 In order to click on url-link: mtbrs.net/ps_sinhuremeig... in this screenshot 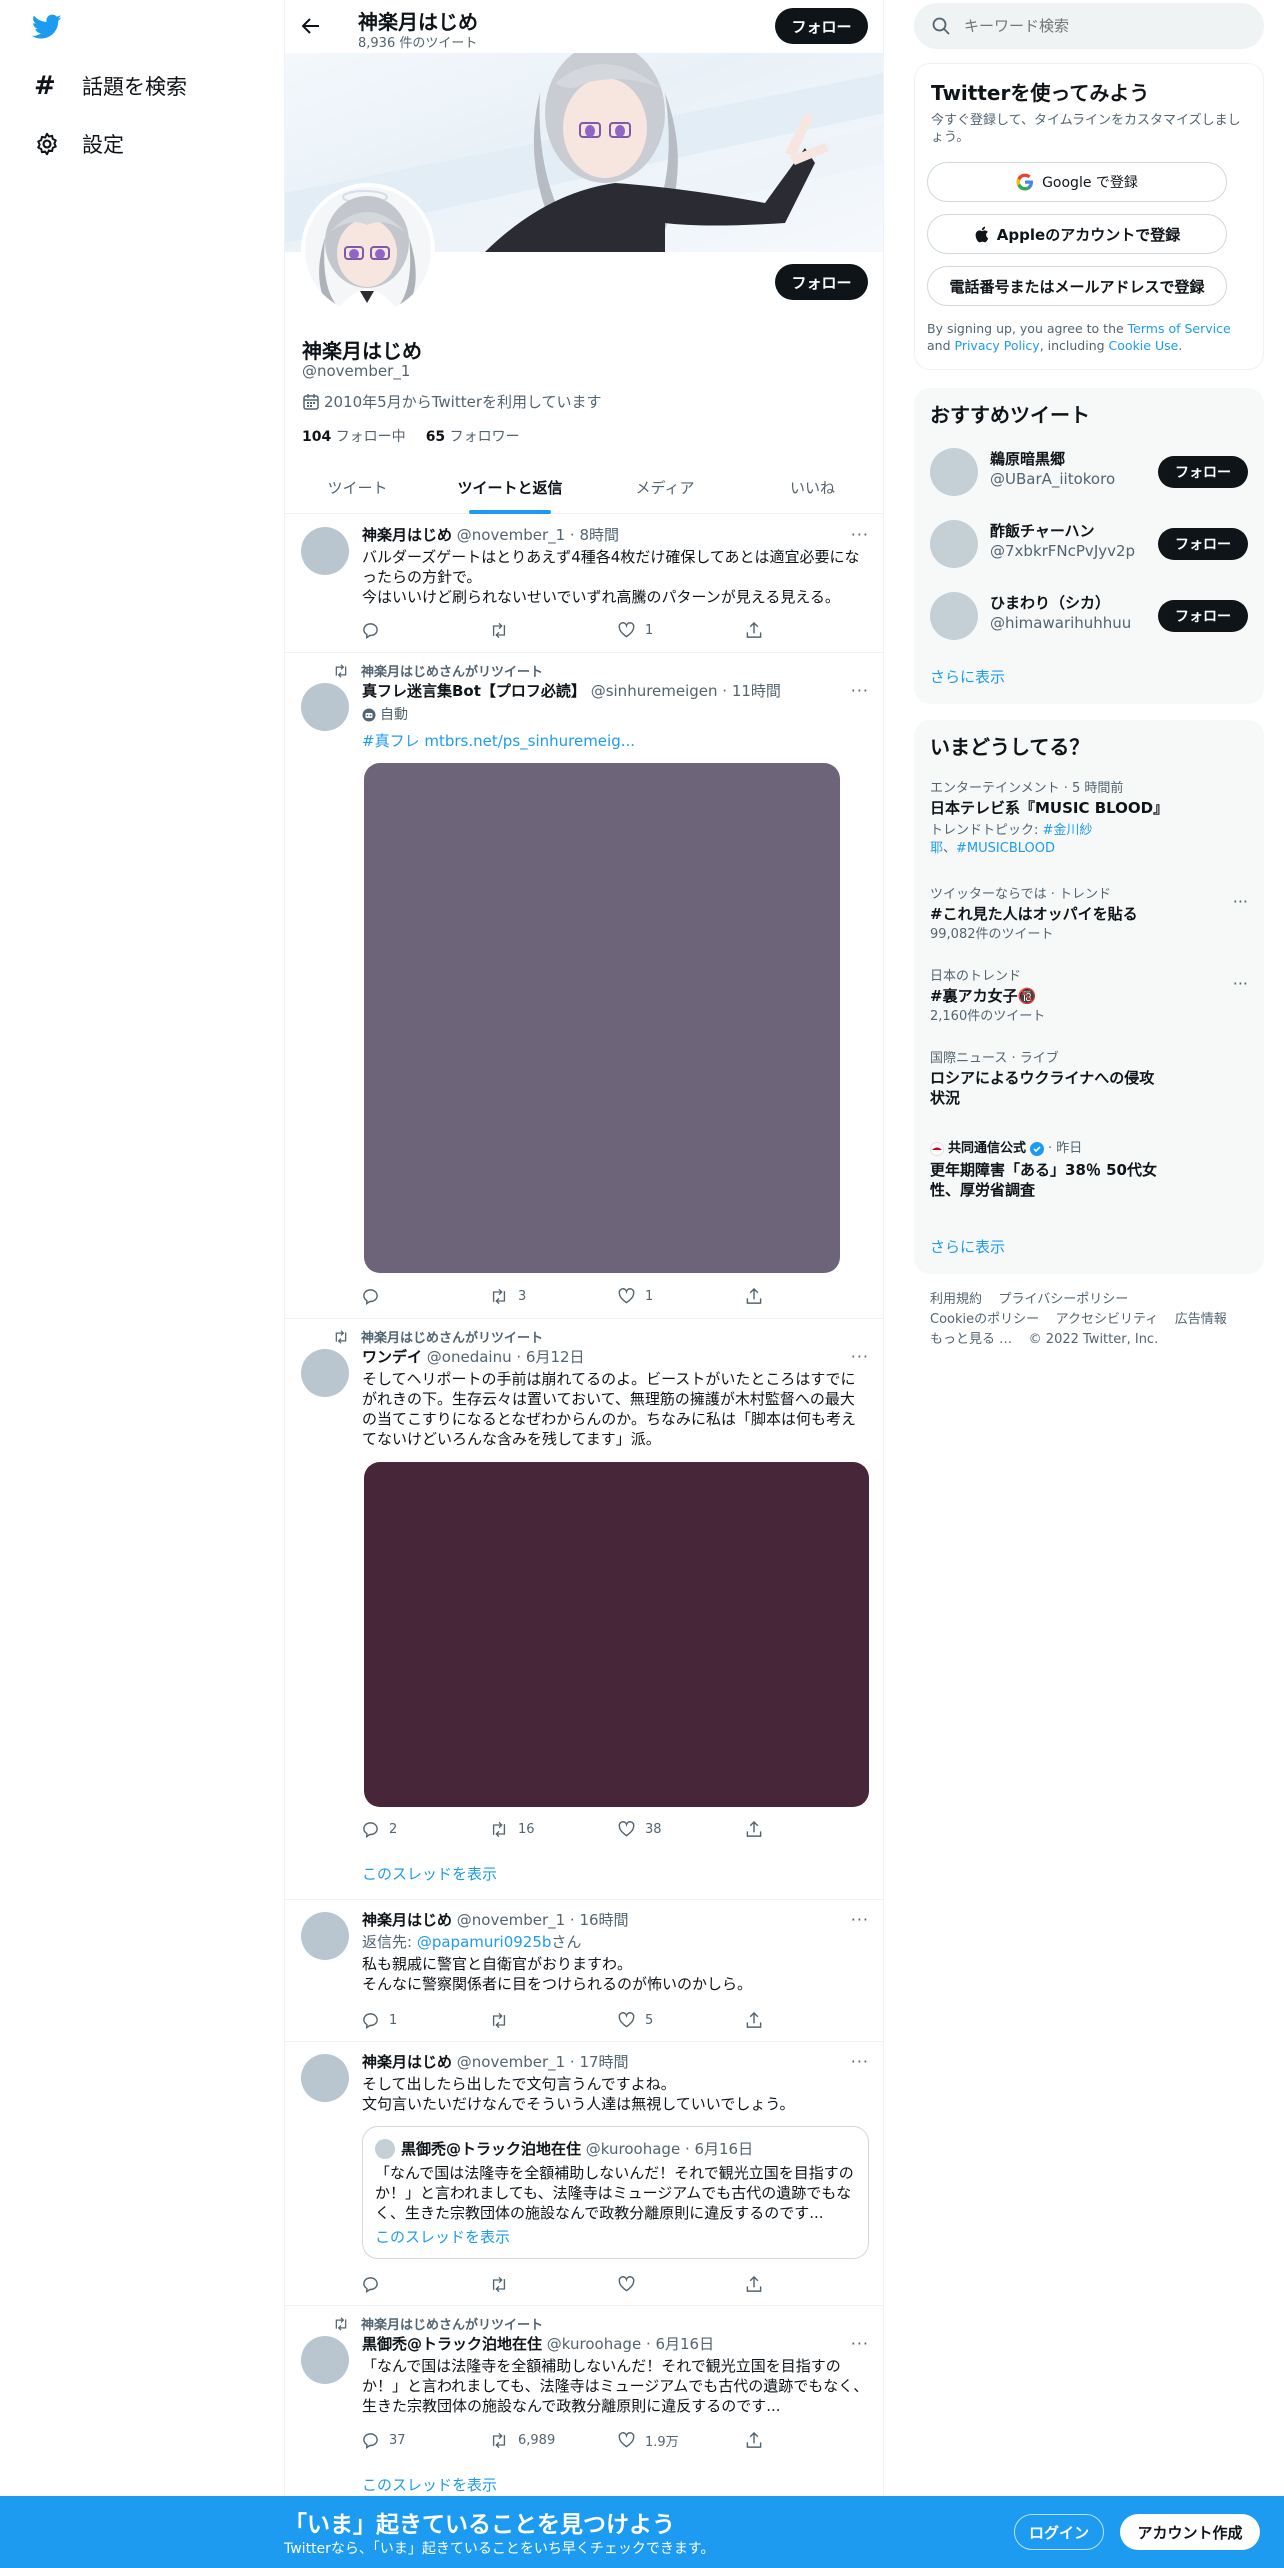, I will do `click(529, 741)`.